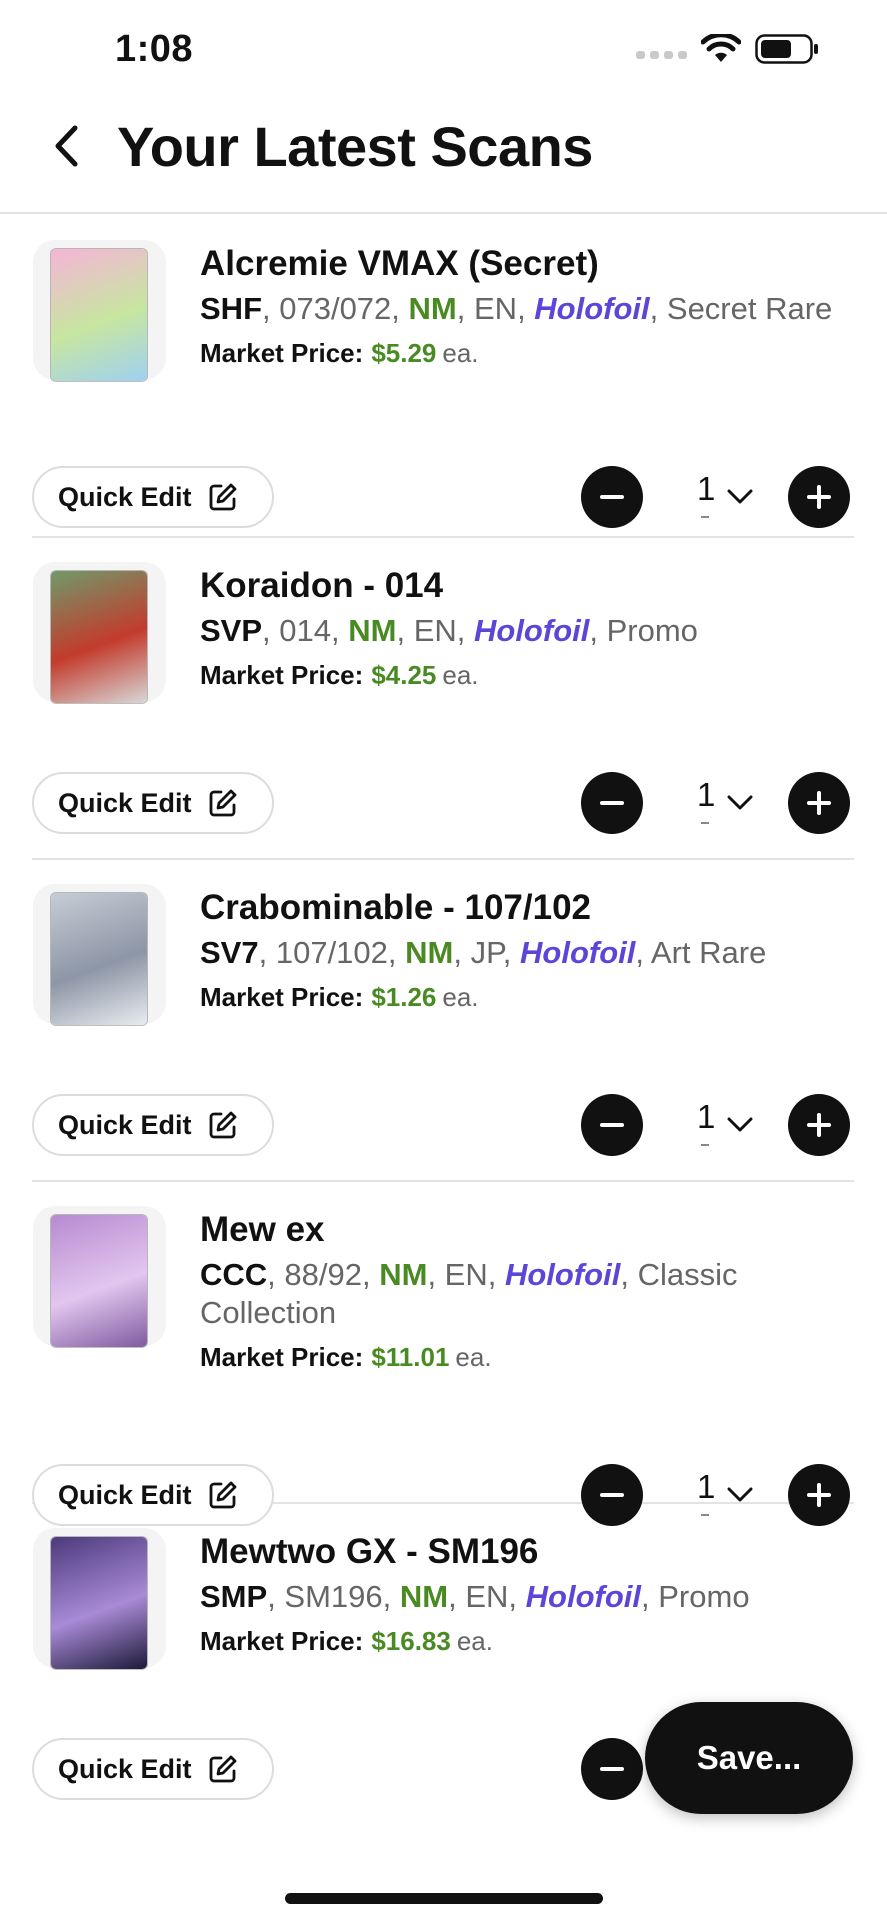  I want to click on market-price-value: $5.29, so click(404, 353).